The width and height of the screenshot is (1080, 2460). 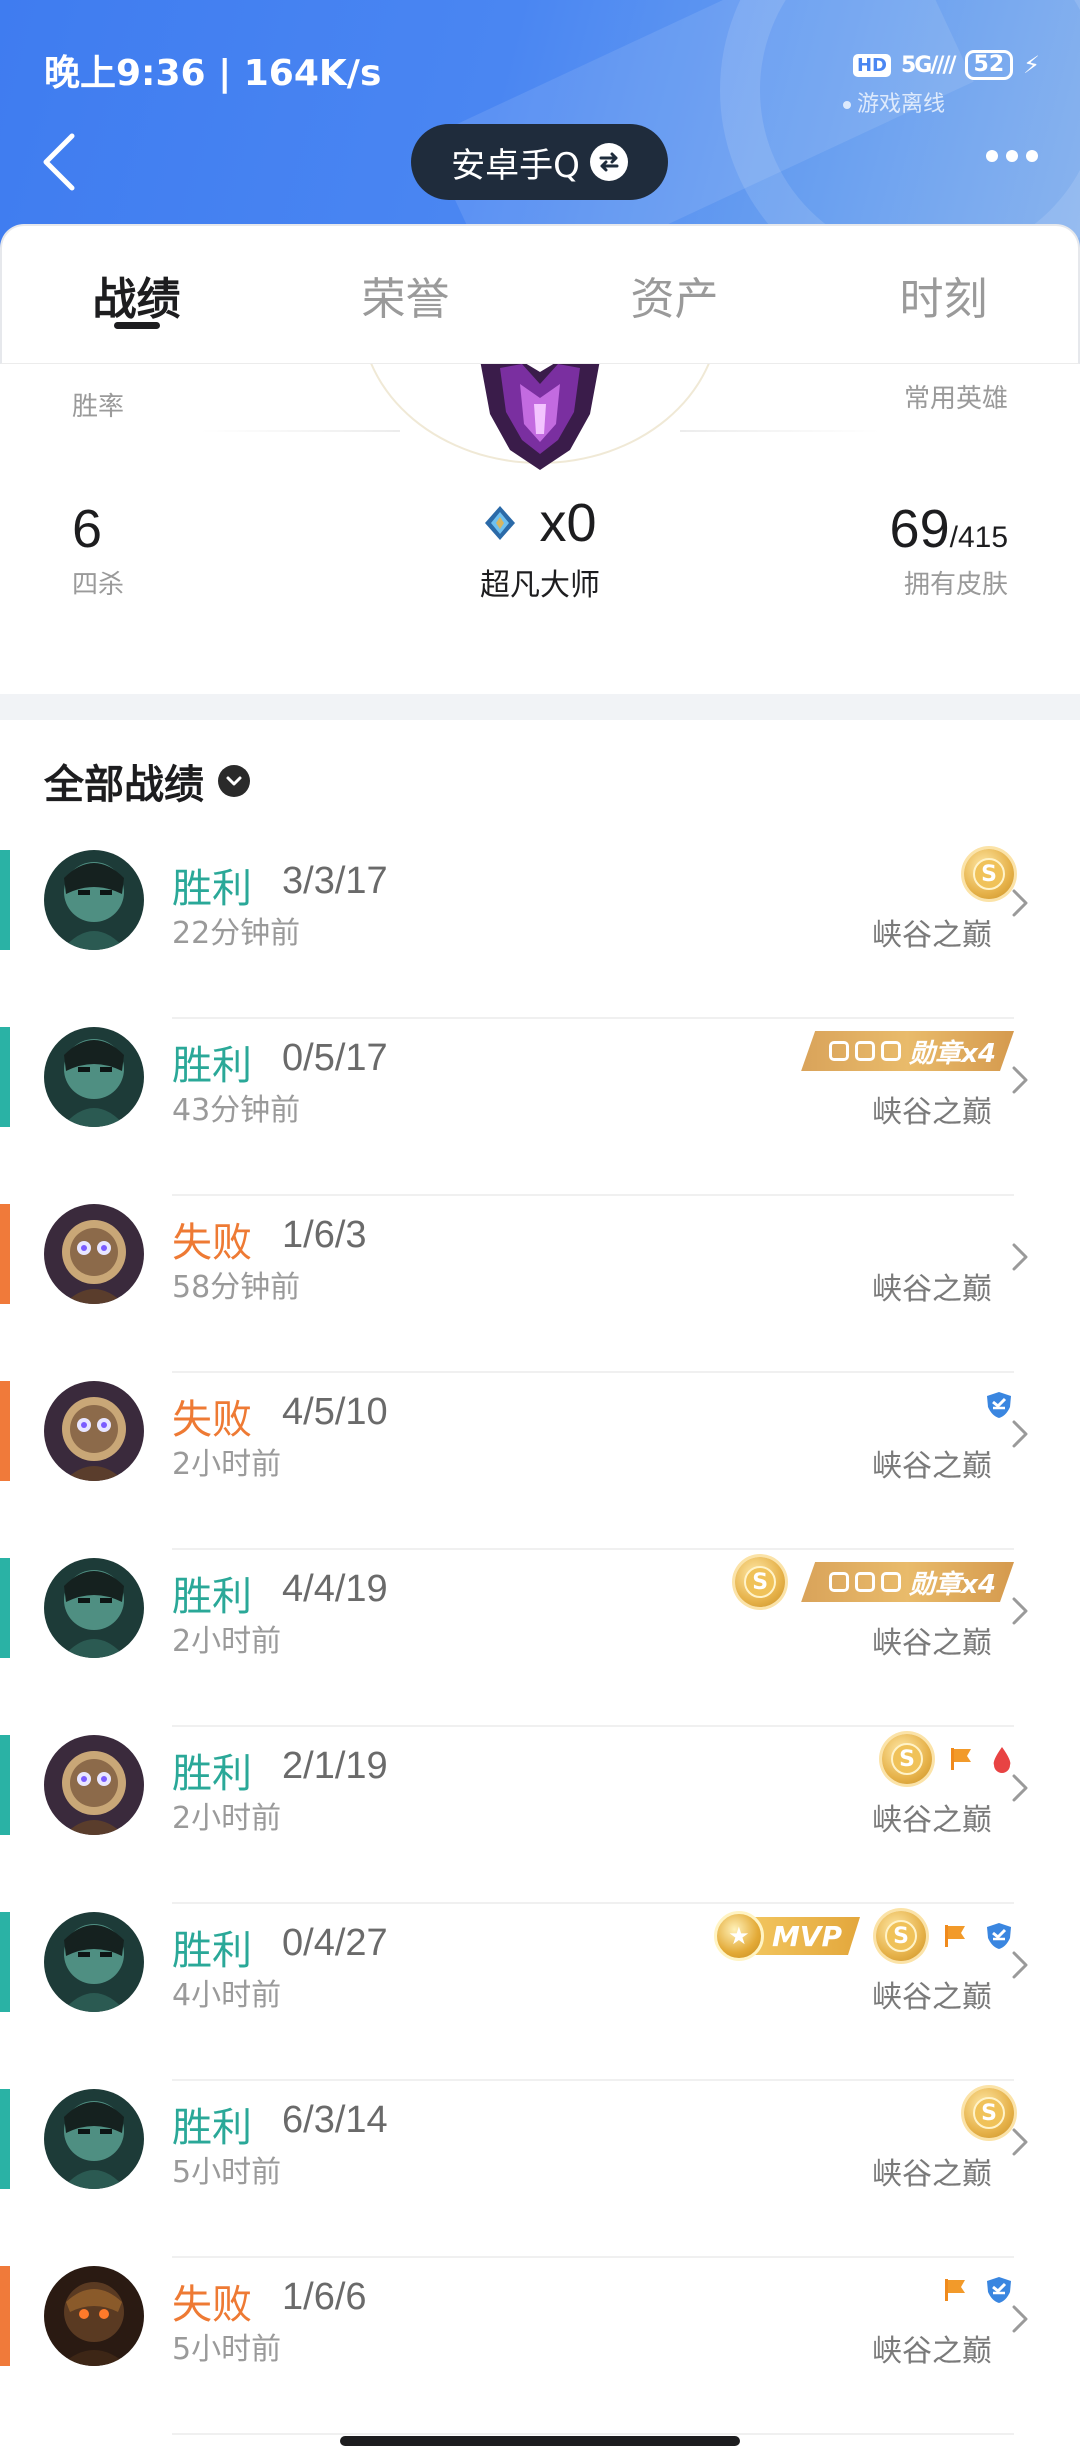 I want to click on home-indicator, so click(x=540, y=2441).